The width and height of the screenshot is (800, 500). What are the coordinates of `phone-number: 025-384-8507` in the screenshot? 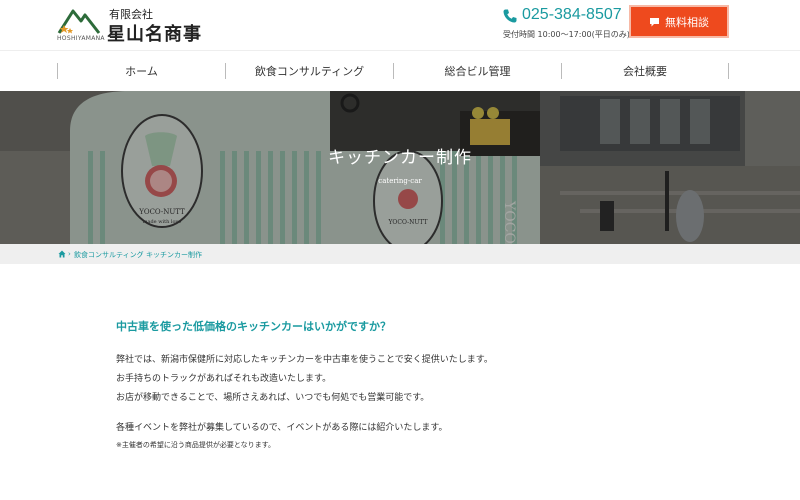 It's located at (572, 15).